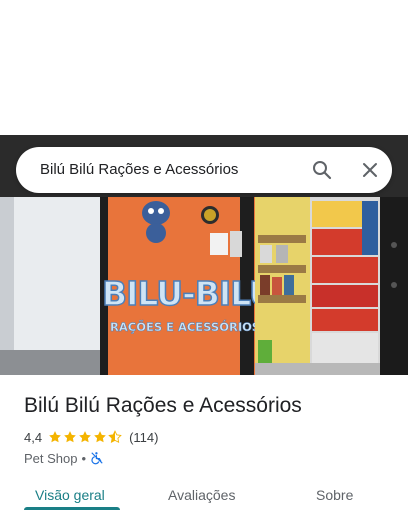  What do you see at coordinates (97, 458) in the screenshot?
I see `not-wheelchair-accessible-icon` at bounding box center [97, 458].